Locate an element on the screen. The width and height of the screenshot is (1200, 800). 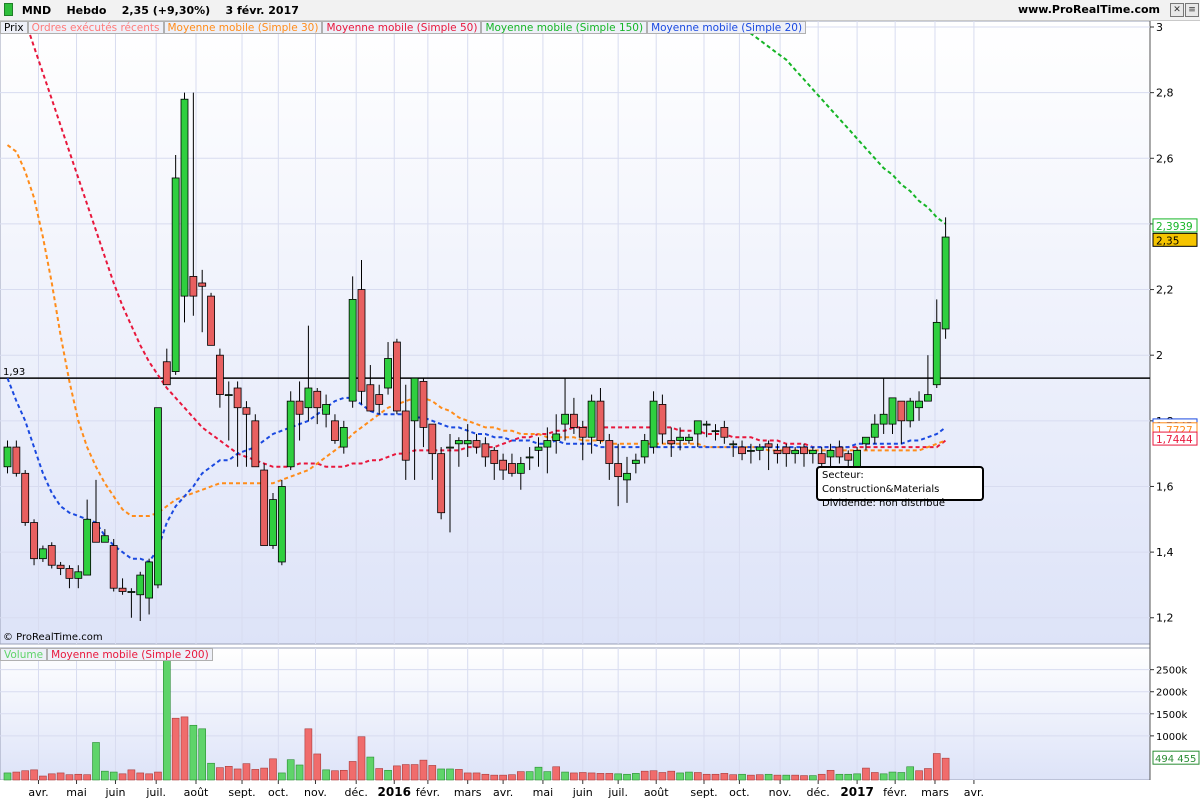
price-legend-item-4: Moyenne mobile (Simple 150) is located at coordinates (564, 27).